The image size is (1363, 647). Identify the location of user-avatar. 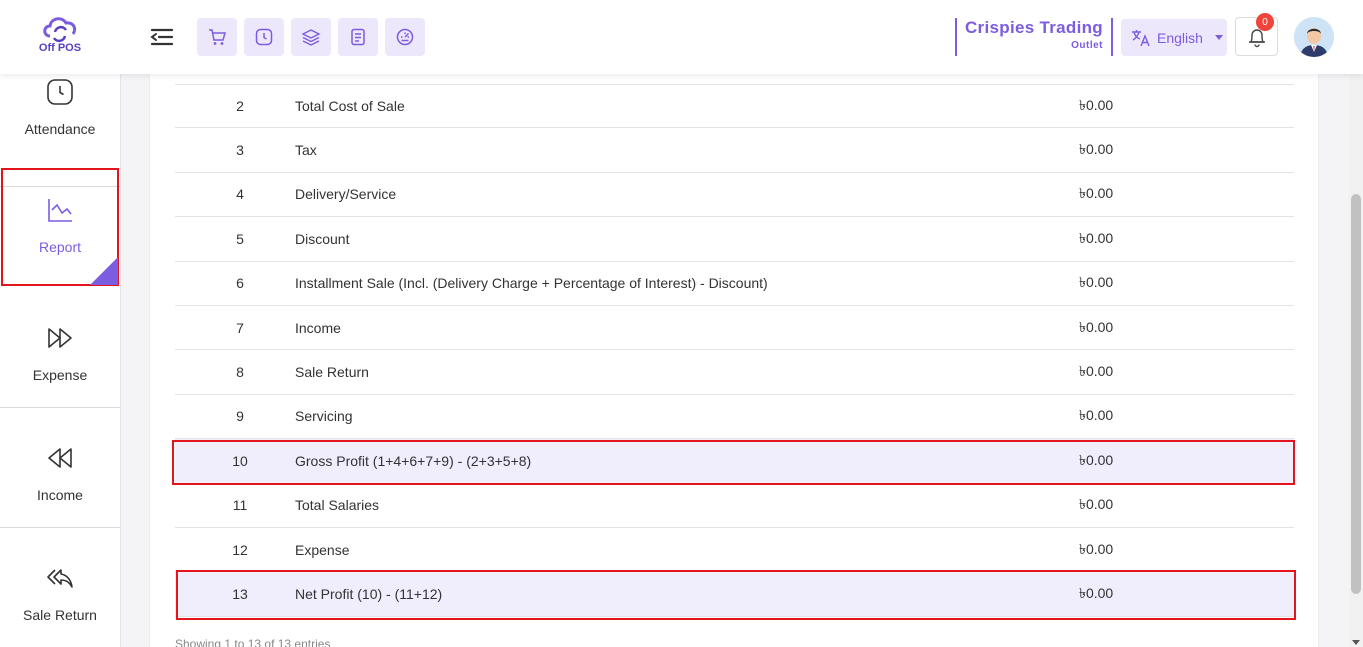
(1314, 37).